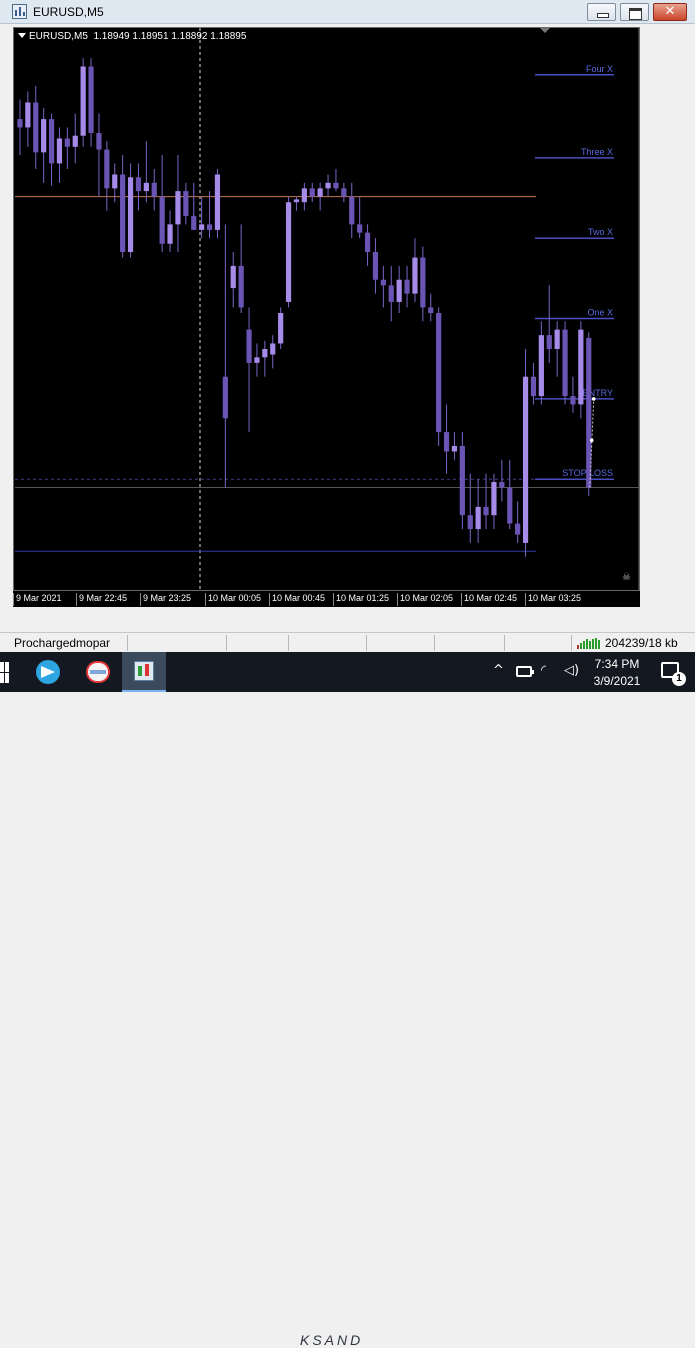  What do you see at coordinates (297, 599) in the screenshot?
I see `x-tick-label: 10 Mar 00:45` at bounding box center [297, 599].